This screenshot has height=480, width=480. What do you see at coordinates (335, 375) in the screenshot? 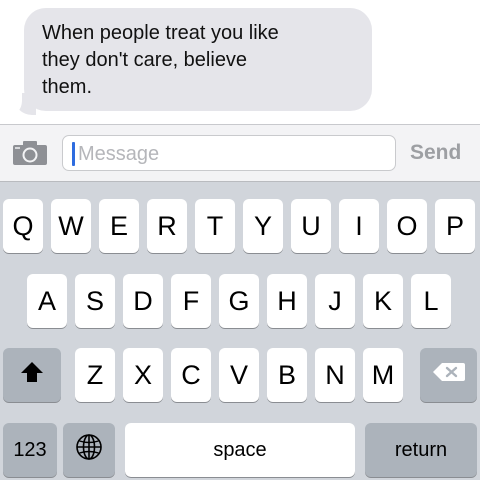
I see `key-n: N` at bounding box center [335, 375].